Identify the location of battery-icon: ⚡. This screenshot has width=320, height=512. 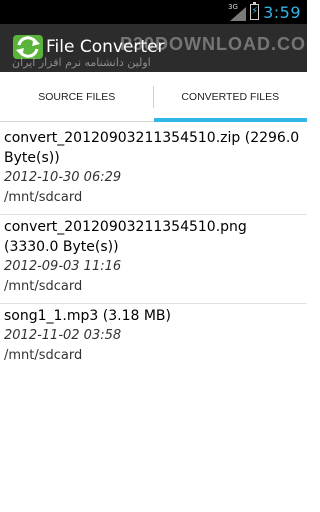
(255, 11).